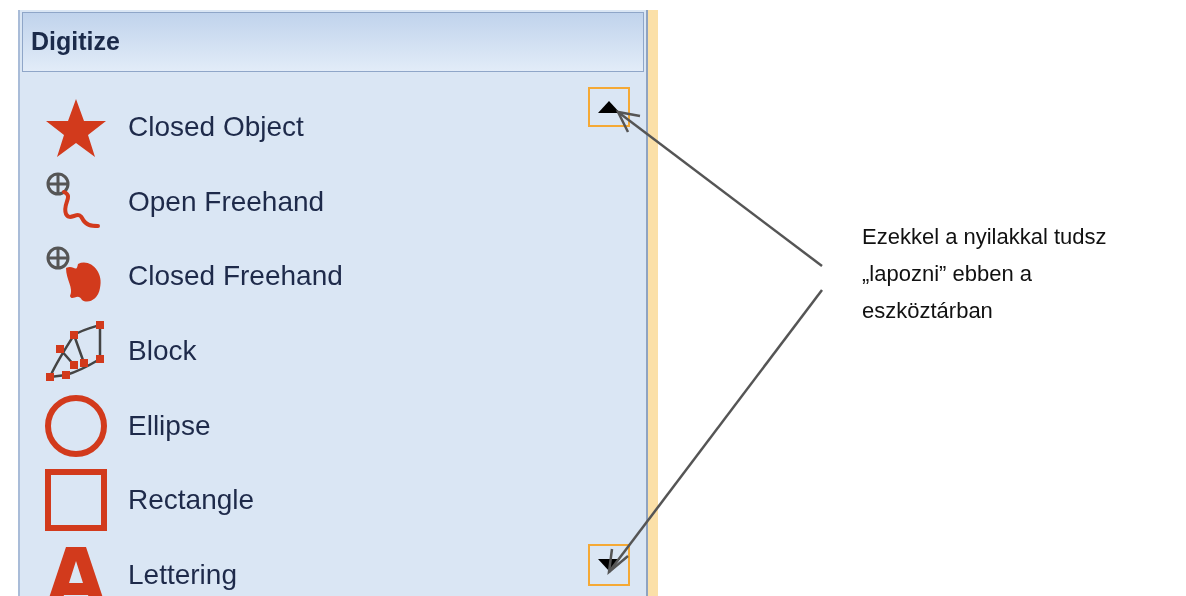 The image size is (1186, 596). What do you see at coordinates (985, 274) in the screenshot?
I see `annotation-text: Ezekkel a nyilakkal tudsz „lapozni” ebben a eszköztárban` at bounding box center [985, 274].